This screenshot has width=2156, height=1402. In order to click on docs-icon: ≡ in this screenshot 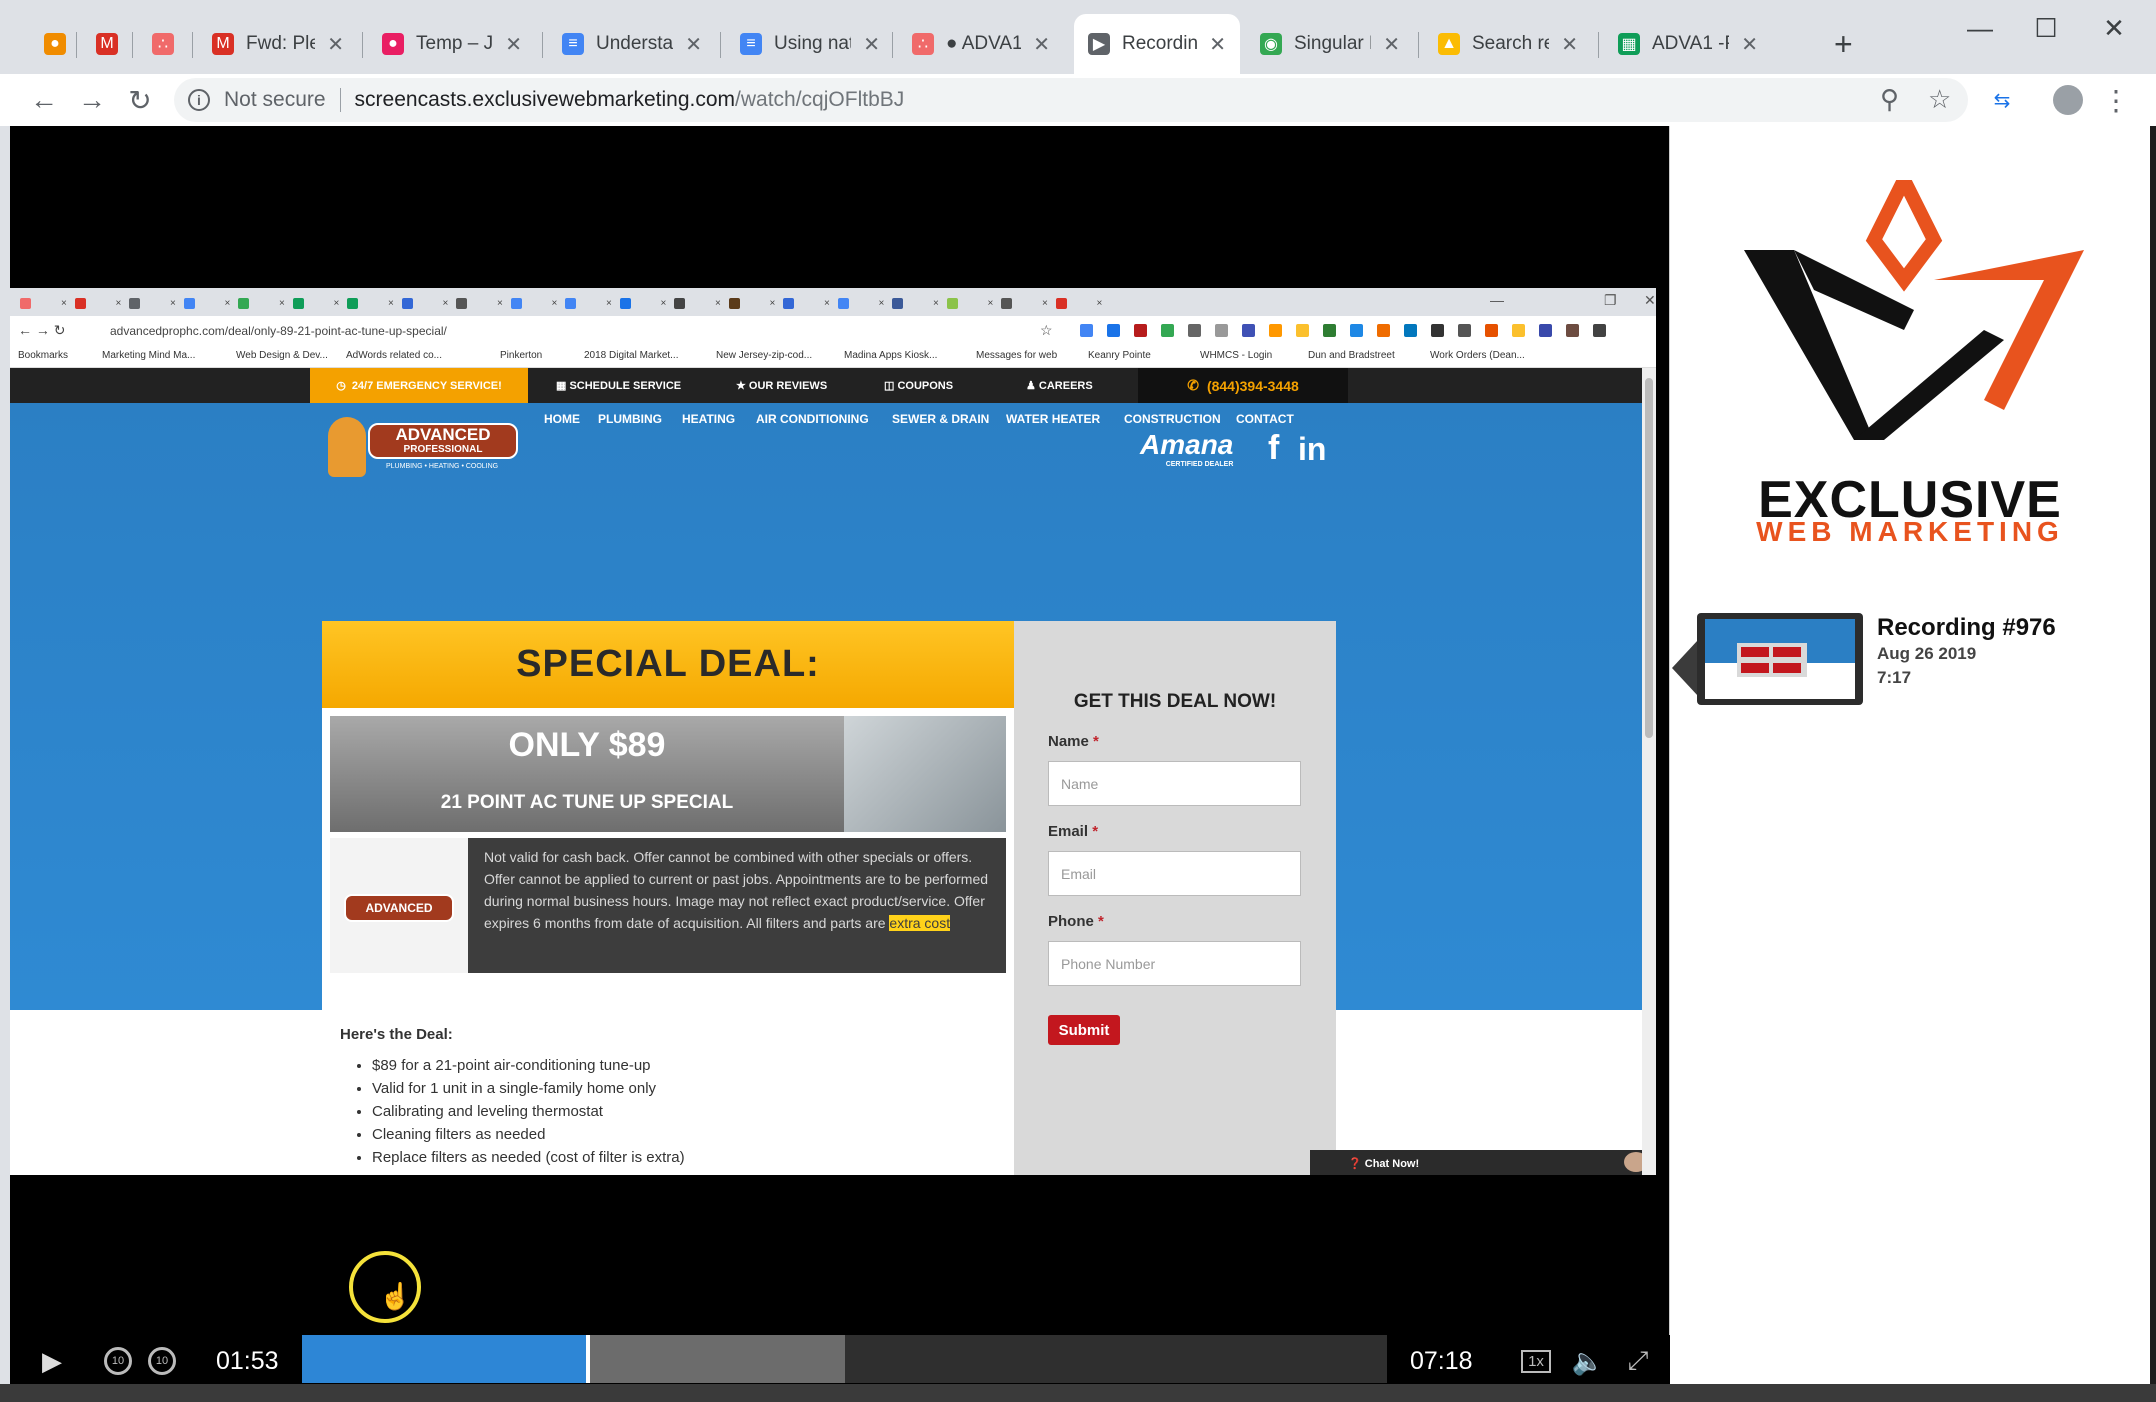, I will do `click(751, 44)`.